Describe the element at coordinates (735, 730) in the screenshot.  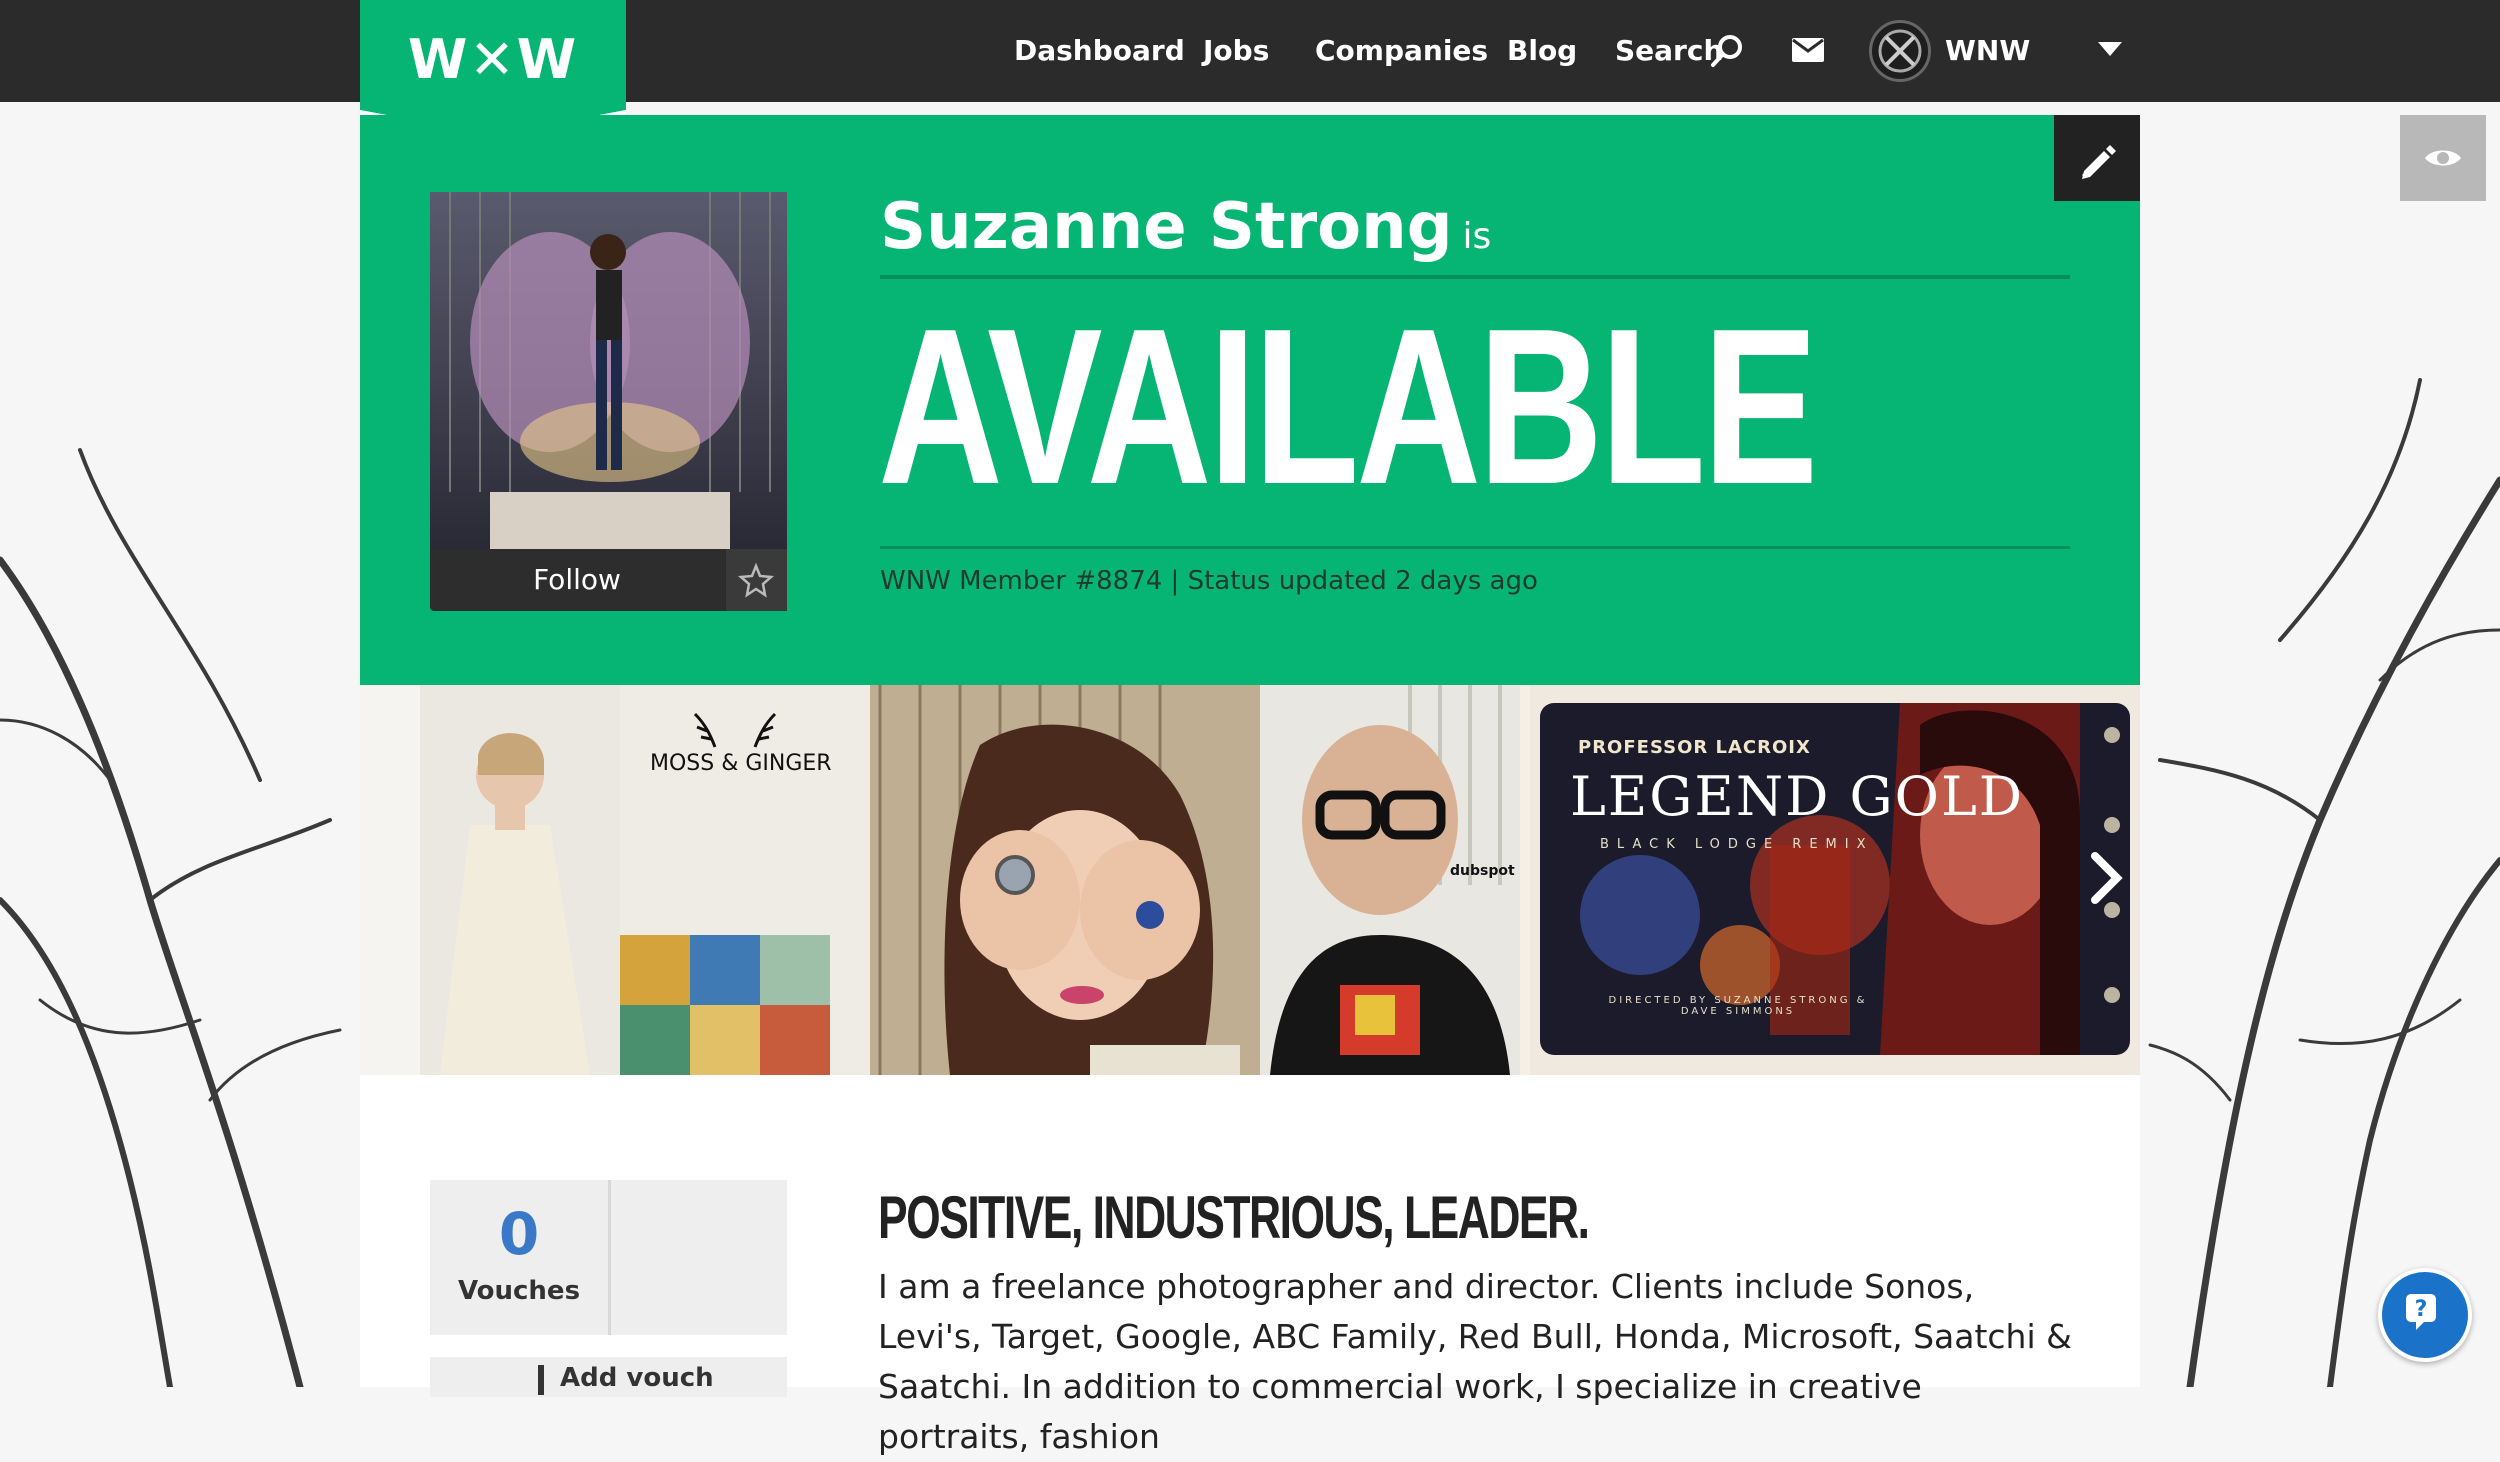
I see `antlers-logo-icon` at that location.